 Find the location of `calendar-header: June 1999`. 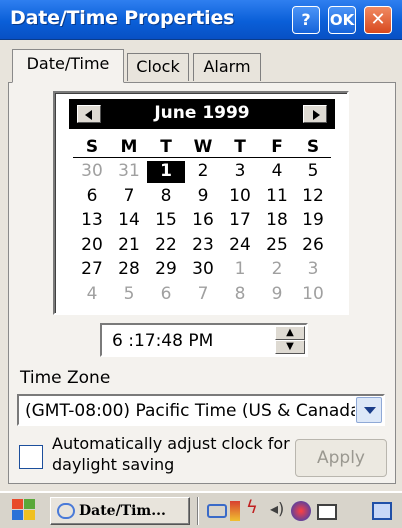

calendar-header: June 1999 is located at coordinates (202, 114).